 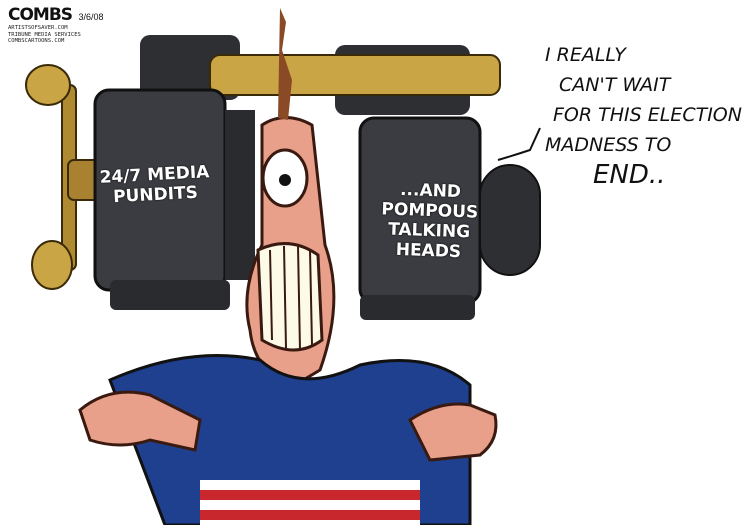 What do you see at coordinates (615, 85) in the screenshot?
I see `speech-line: CAN'T WAIT` at bounding box center [615, 85].